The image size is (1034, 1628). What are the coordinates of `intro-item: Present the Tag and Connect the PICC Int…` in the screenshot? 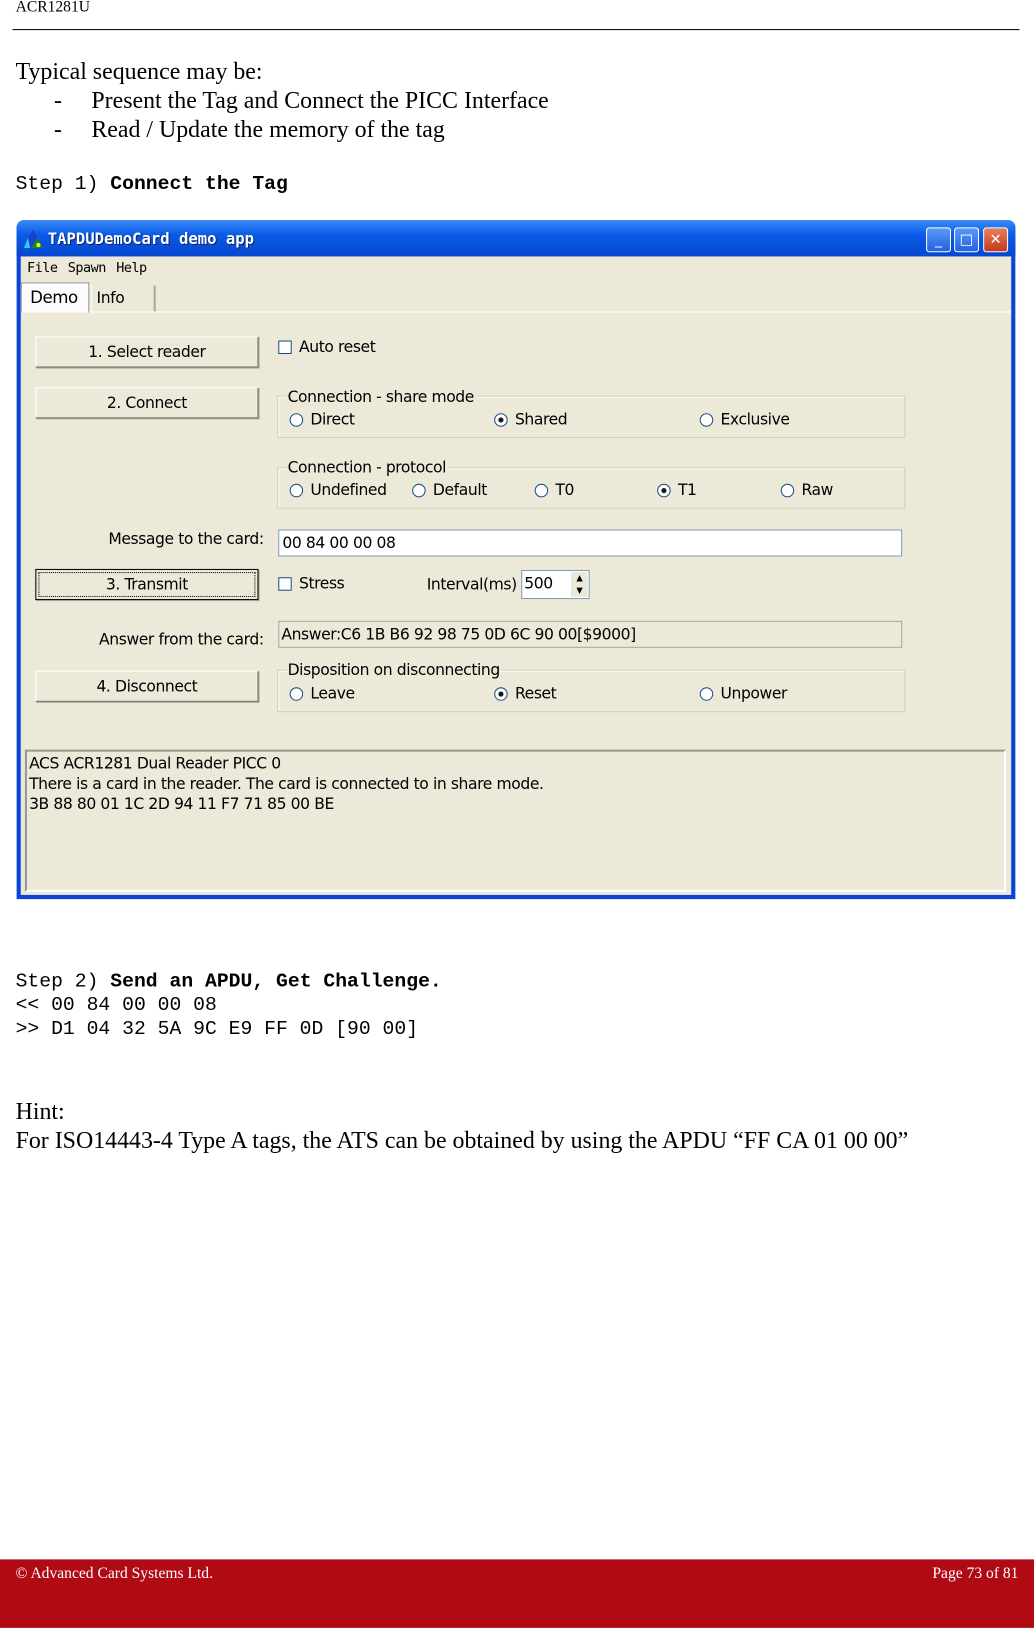 It's located at (320, 100).